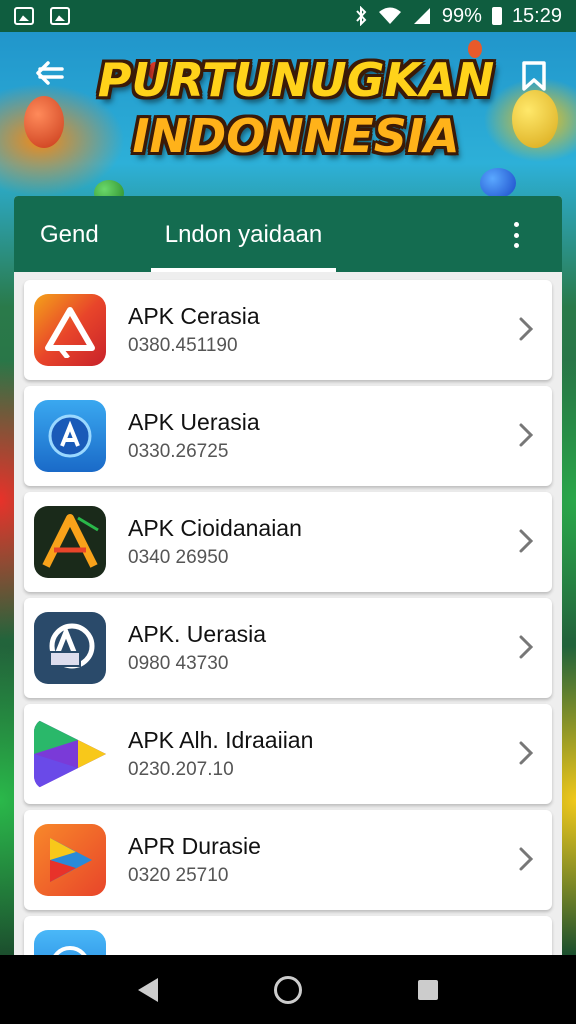 Image resolution: width=576 pixels, height=1024 pixels. I want to click on tab-gend: Gend, so click(69, 234).